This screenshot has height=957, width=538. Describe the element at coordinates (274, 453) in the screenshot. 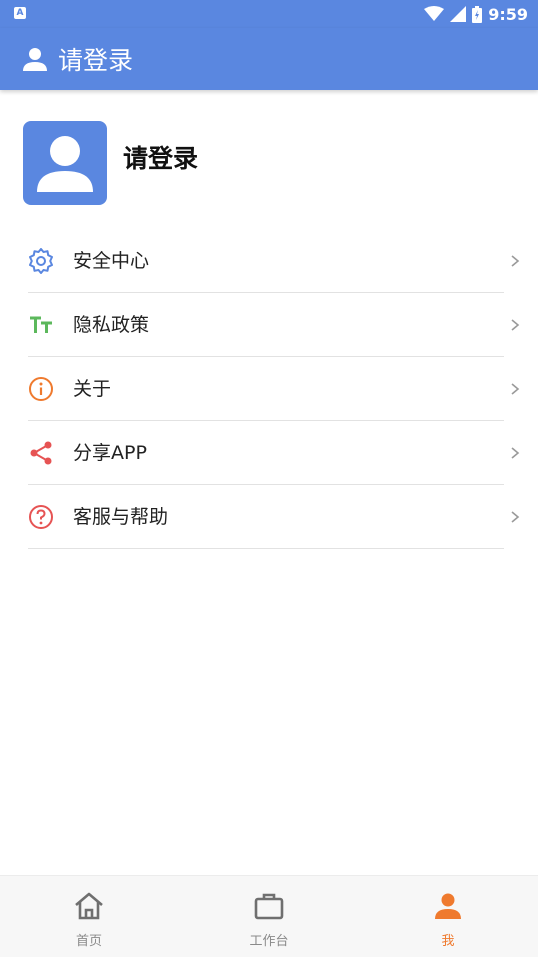

I see `menu-item-share-app: 分享APP` at that location.